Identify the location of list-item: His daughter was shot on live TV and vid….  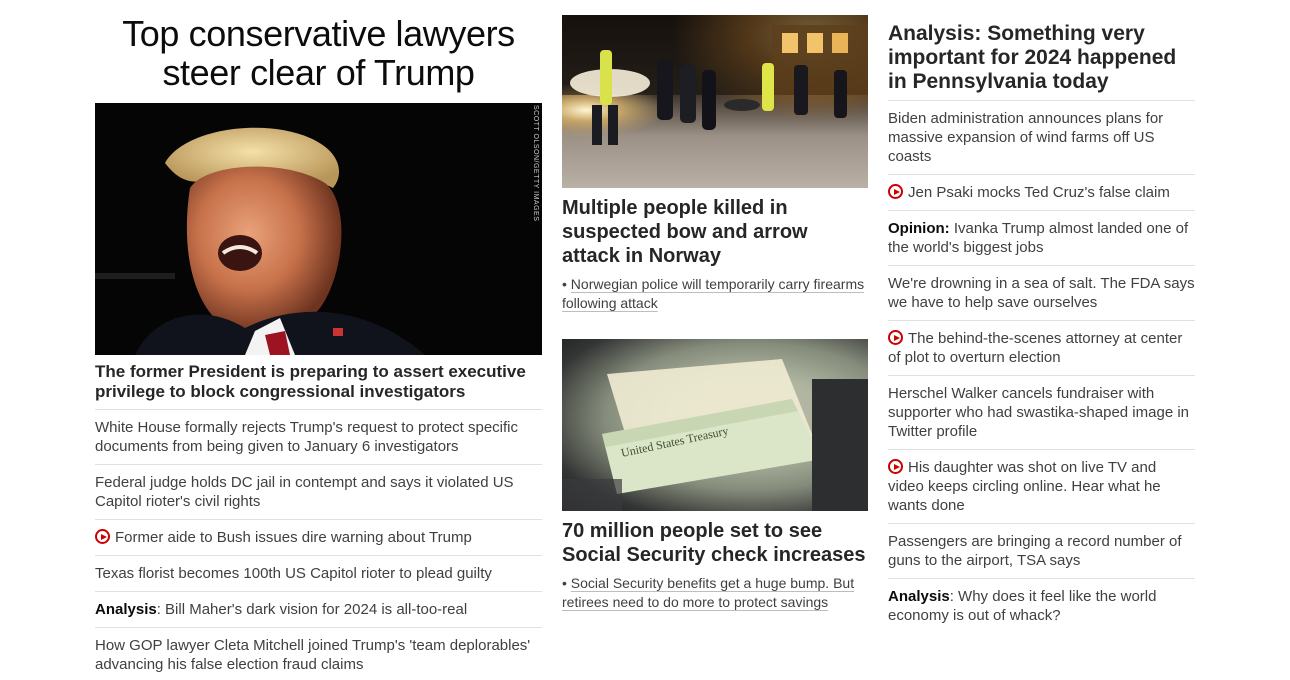
(1041, 486).